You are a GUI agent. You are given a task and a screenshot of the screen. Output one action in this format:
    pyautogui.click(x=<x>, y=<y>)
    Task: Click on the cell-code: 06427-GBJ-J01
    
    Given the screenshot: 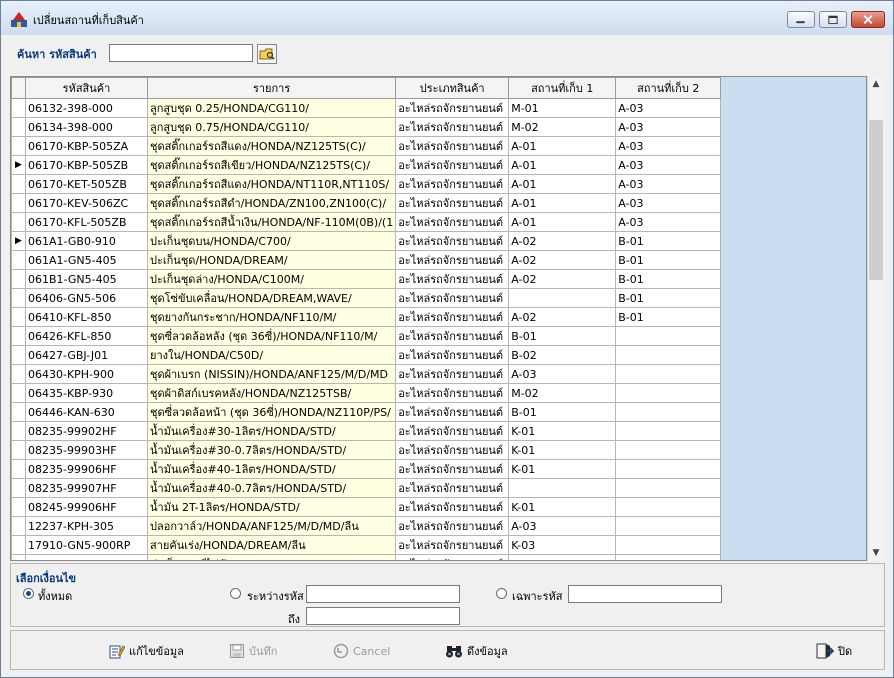 What is the action you would take?
    pyautogui.click(x=86, y=355)
    